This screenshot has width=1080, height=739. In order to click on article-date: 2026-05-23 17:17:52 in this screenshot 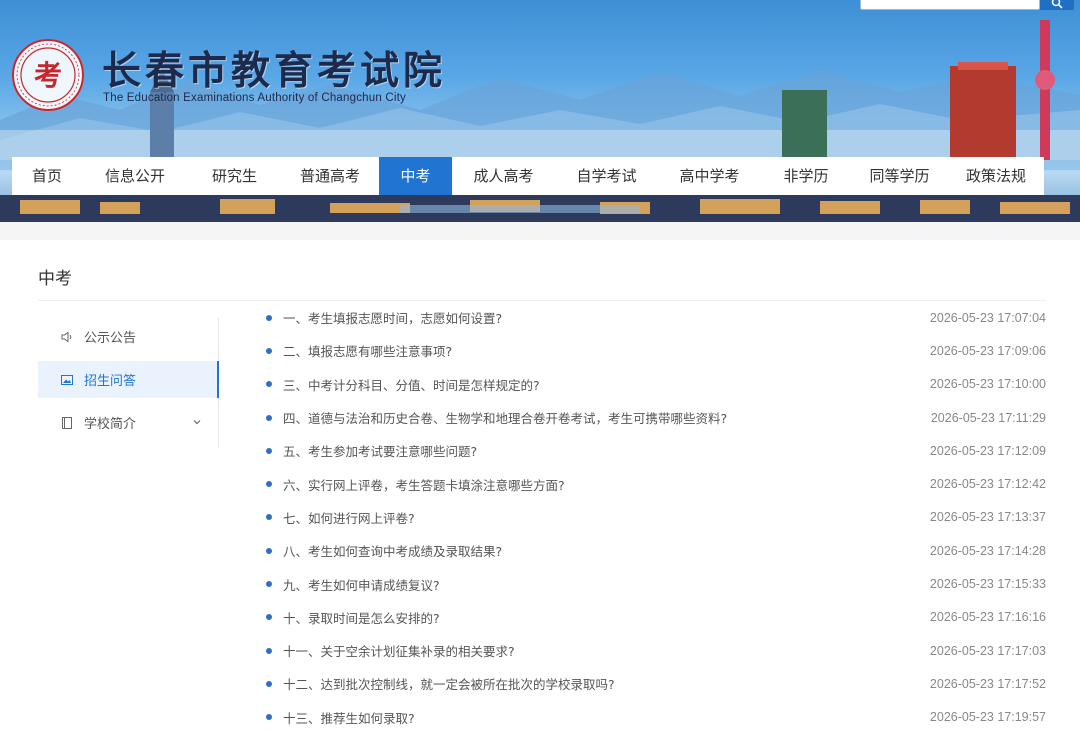, I will do `click(987, 683)`.